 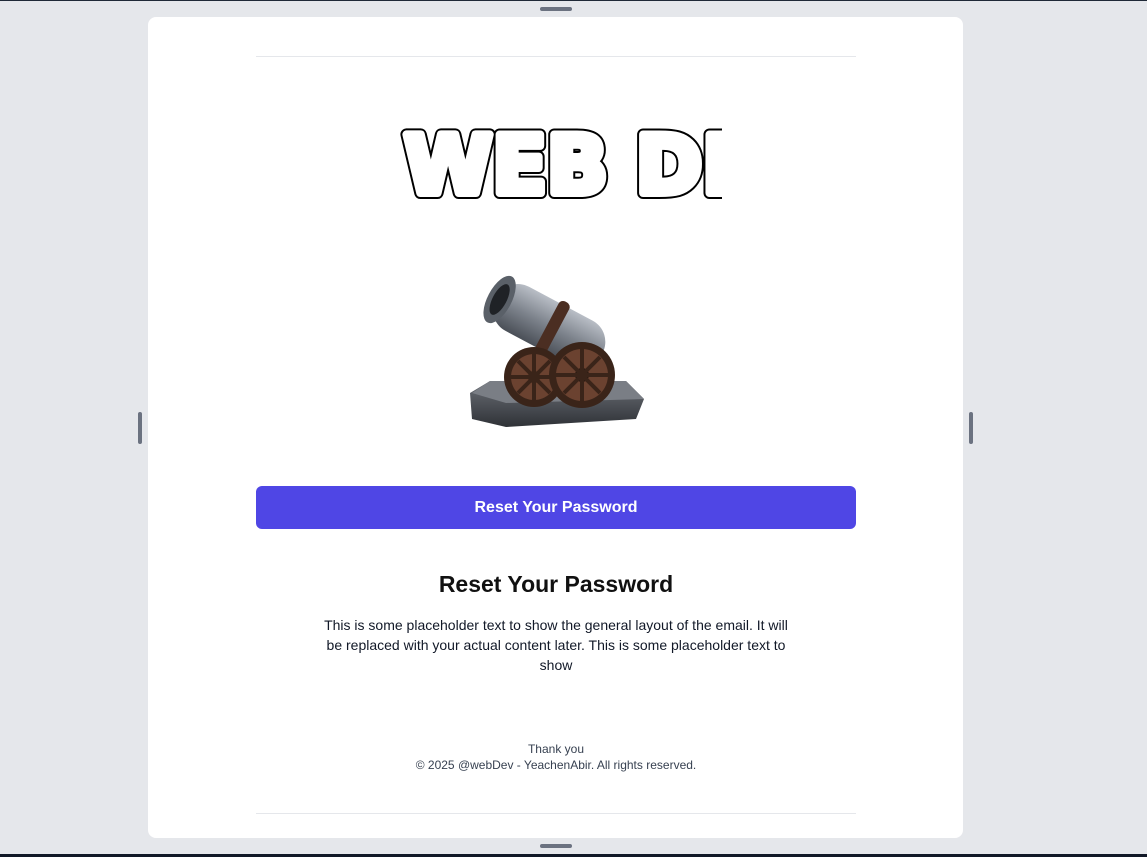 What do you see at coordinates (140, 428) in the screenshot?
I see `resize-handle-left` at bounding box center [140, 428].